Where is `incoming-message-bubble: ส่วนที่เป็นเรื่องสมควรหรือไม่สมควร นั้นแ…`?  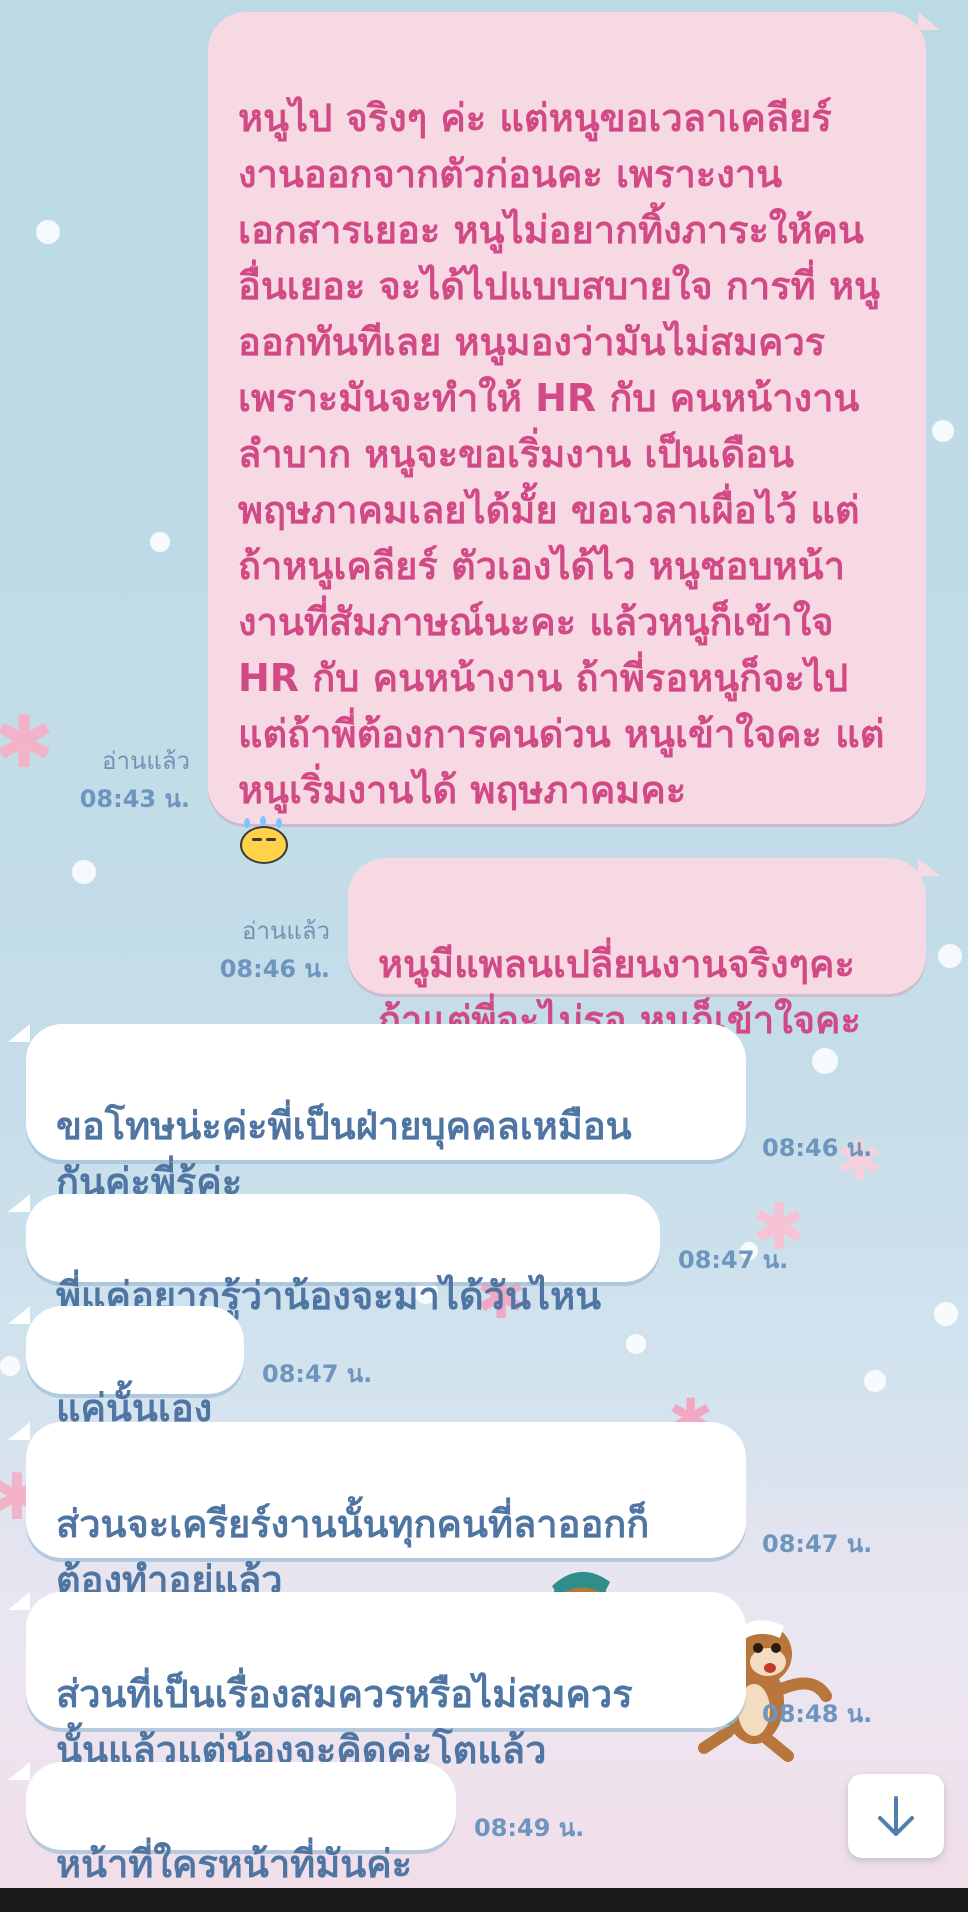
incoming-message-bubble: ส่วนที่เป็นเรื่องสมควรหรือไม่สมควร นั้นแ… is located at coordinates (386, 1682).